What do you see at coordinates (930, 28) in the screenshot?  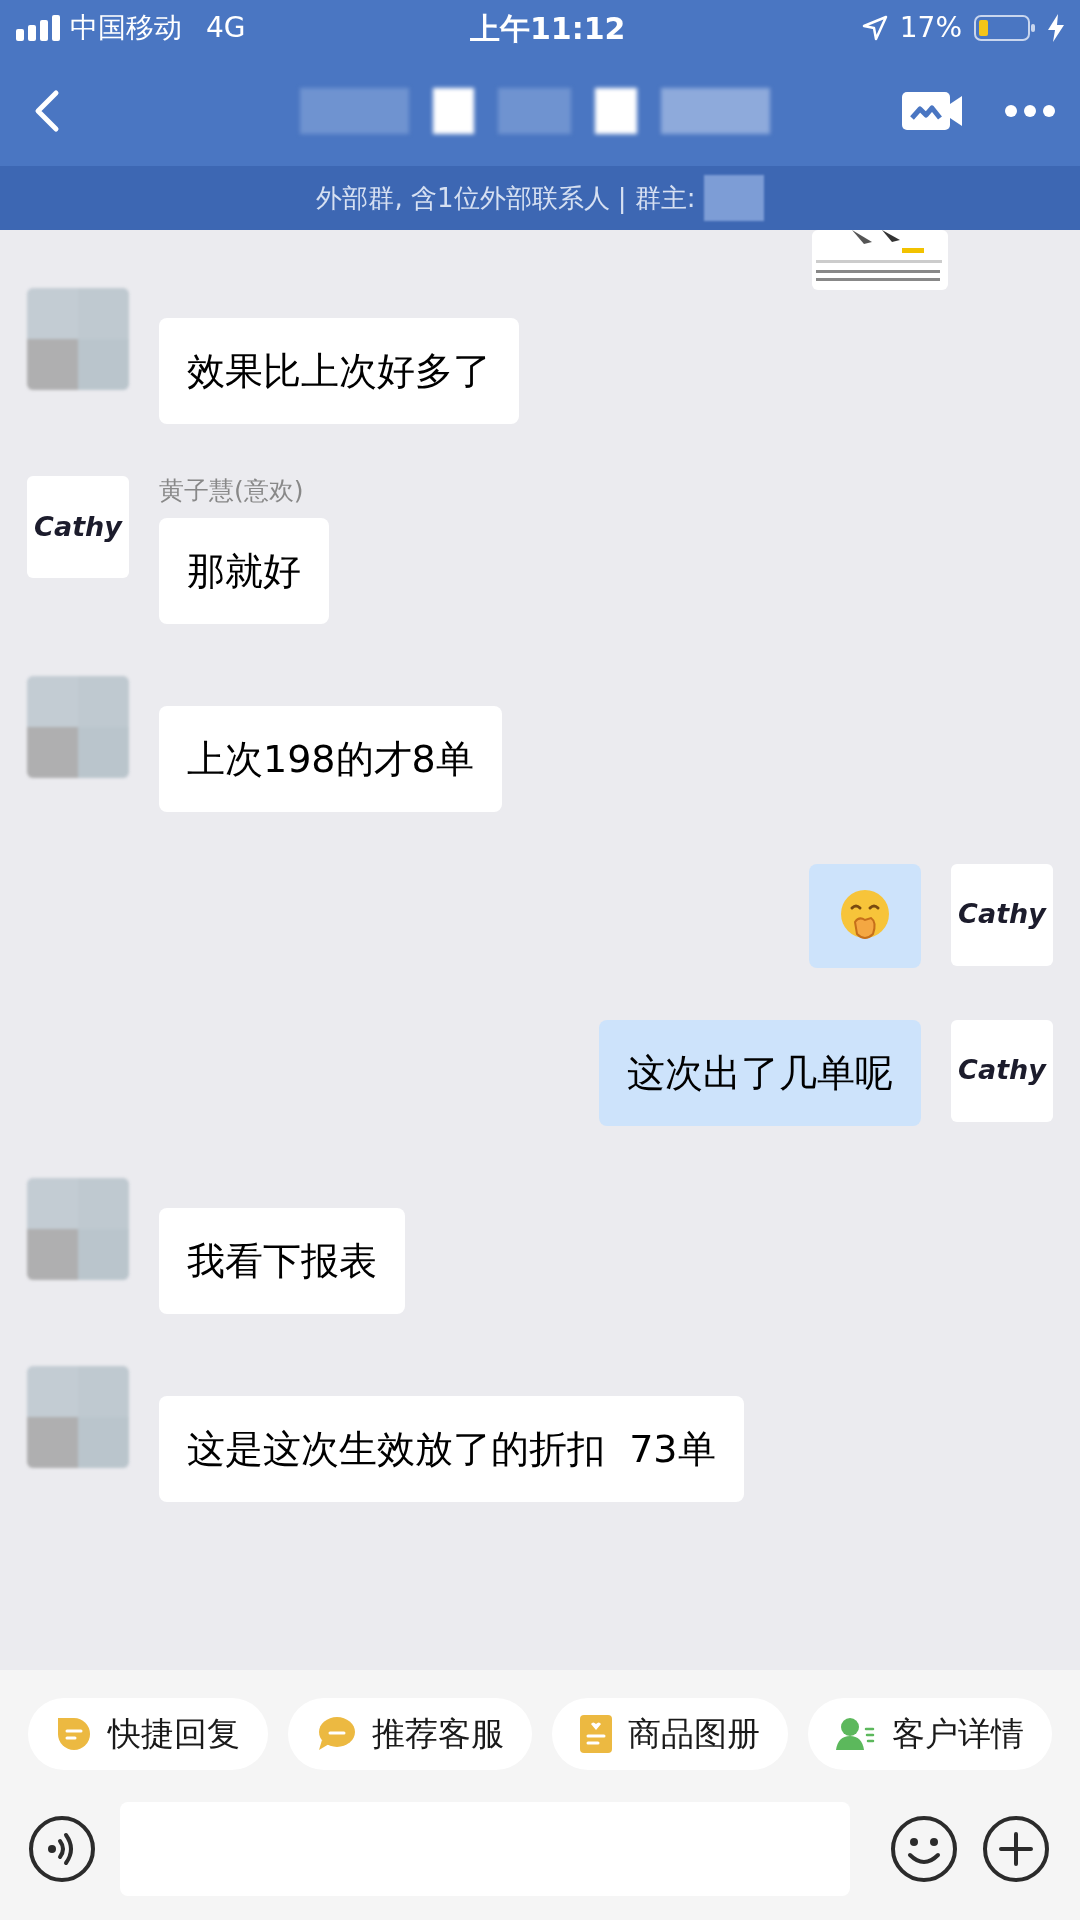 I see `battery-percent: 17%` at bounding box center [930, 28].